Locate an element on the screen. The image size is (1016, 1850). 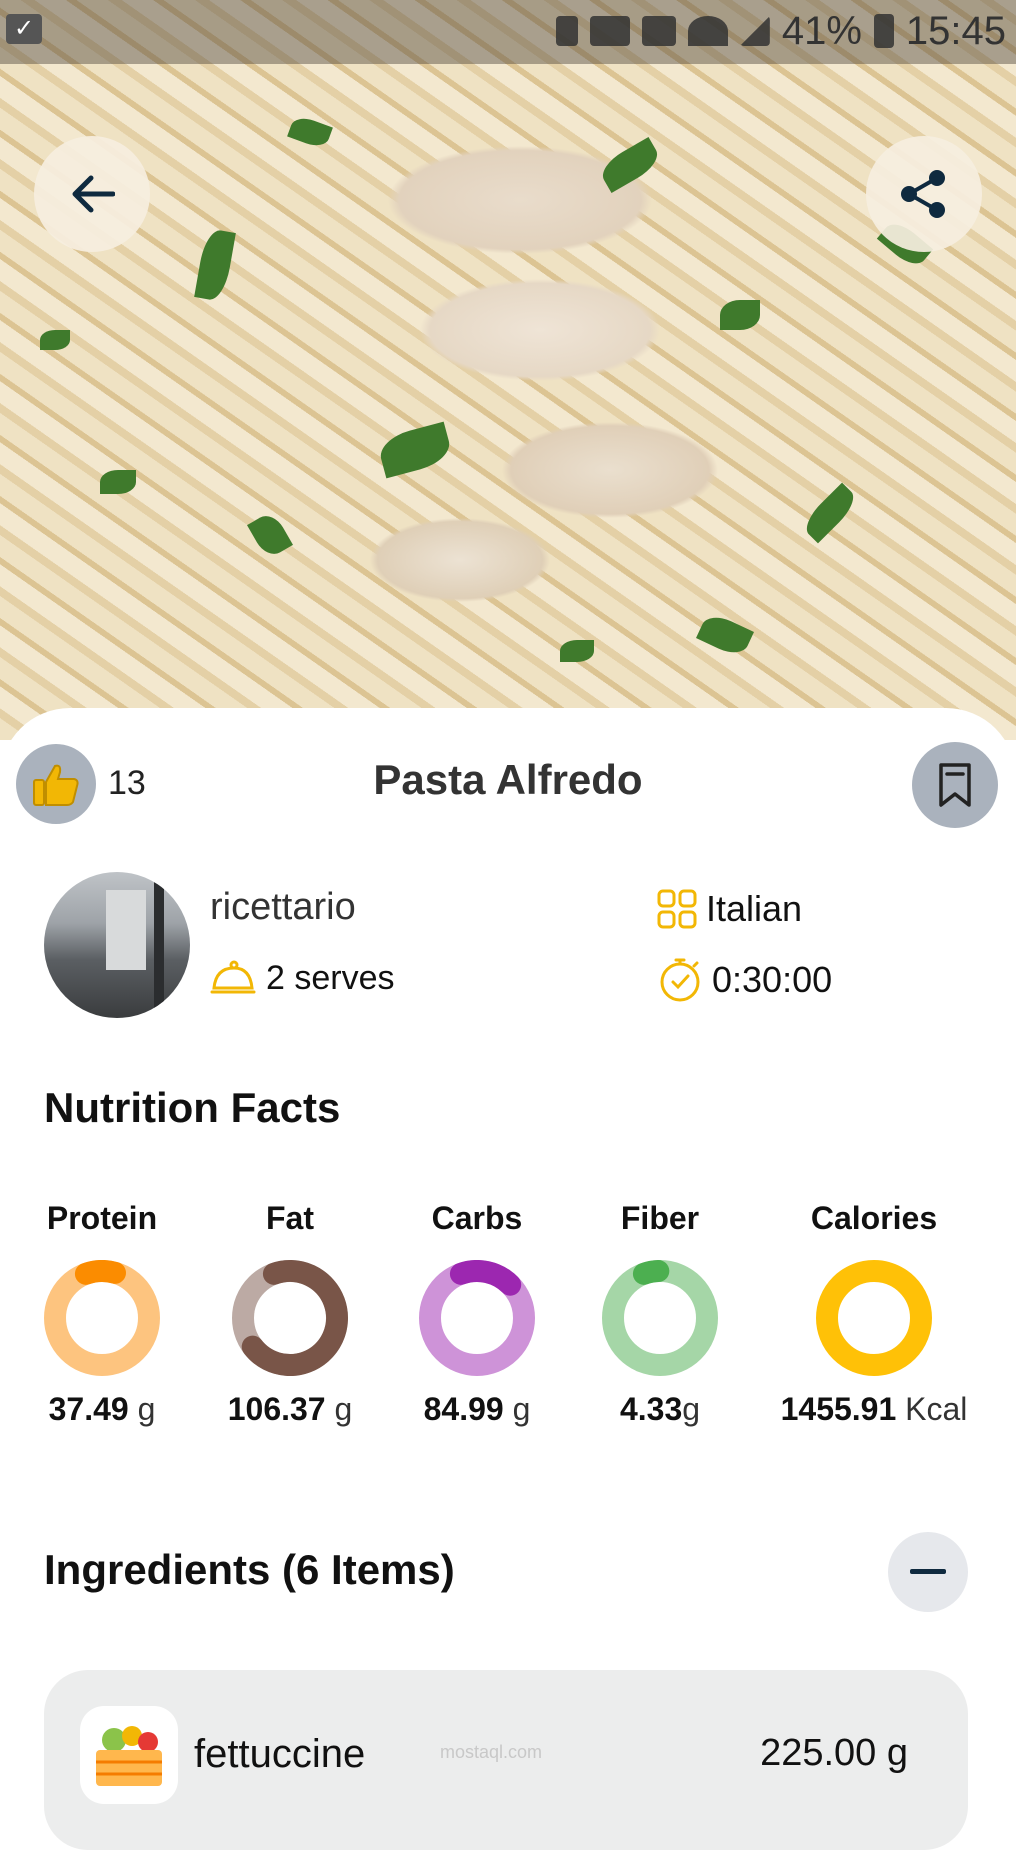
nutrition-fat: Fat 106.37 g is located at coordinates (290, 1314).